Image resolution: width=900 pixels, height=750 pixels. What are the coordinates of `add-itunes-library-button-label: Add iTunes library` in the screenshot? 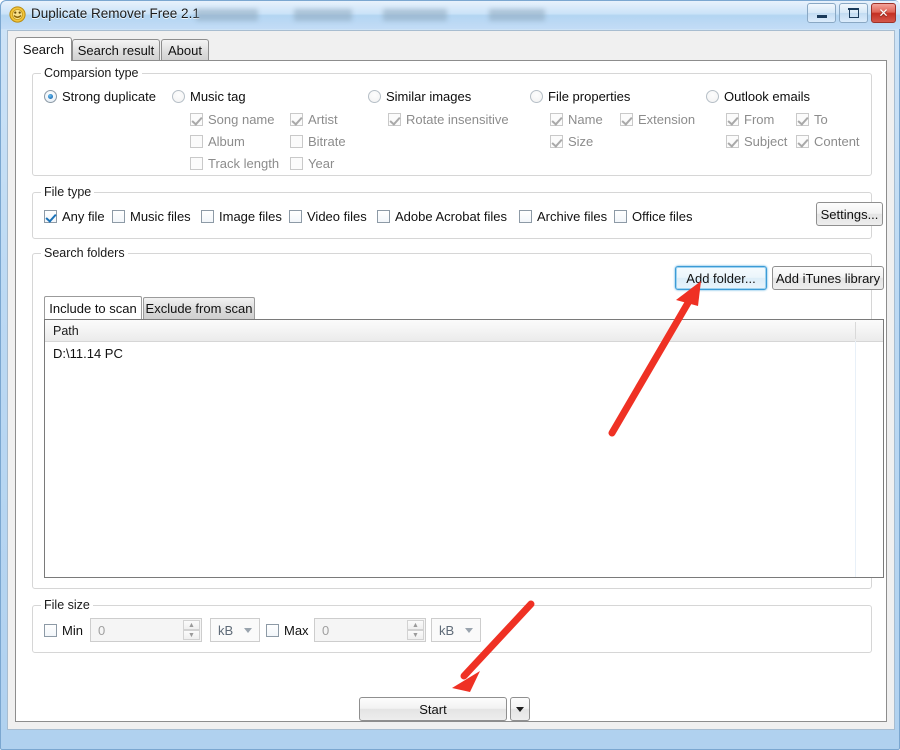 It's located at (828, 278).